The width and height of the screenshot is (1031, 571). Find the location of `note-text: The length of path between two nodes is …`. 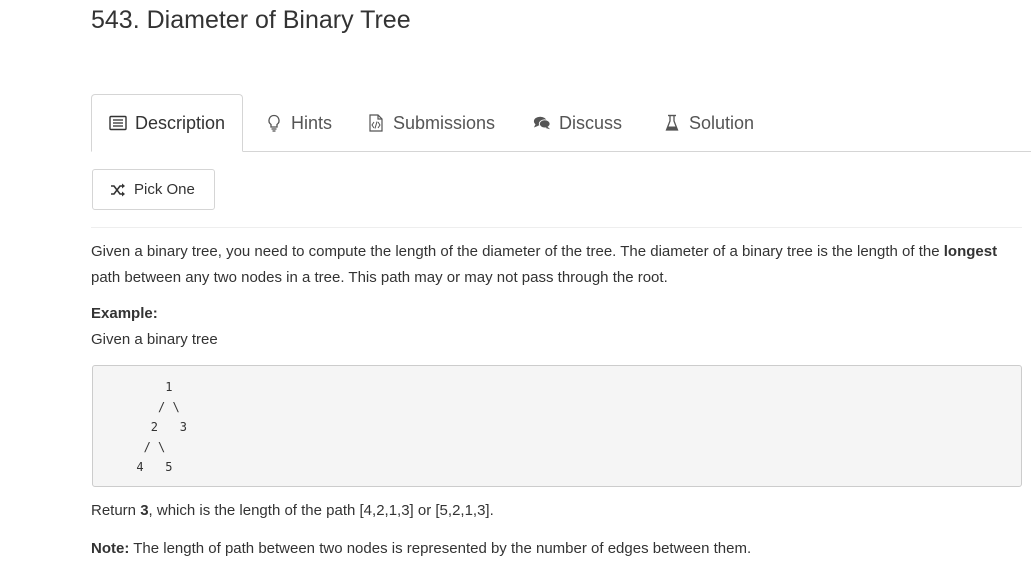

note-text: The length of path between two nodes is … is located at coordinates (440, 548).